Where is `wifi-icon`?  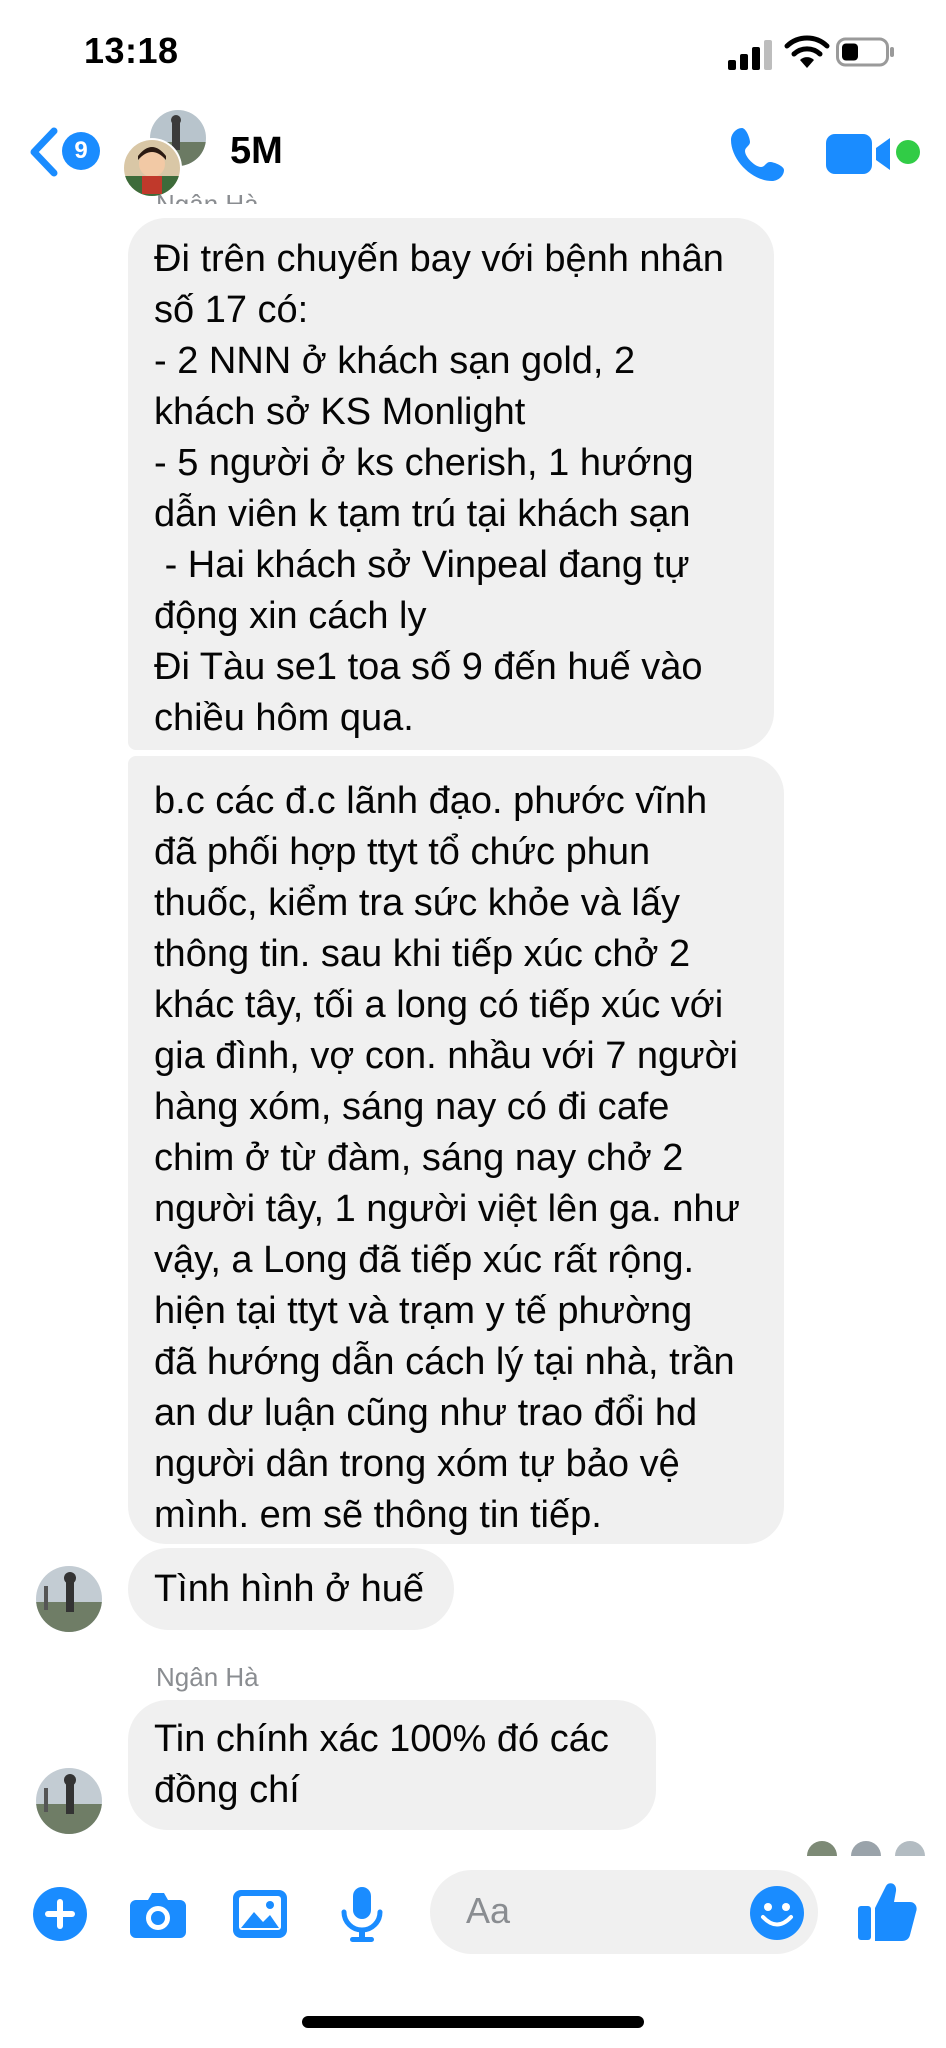
wifi-icon is located at coordinates (807, 51).